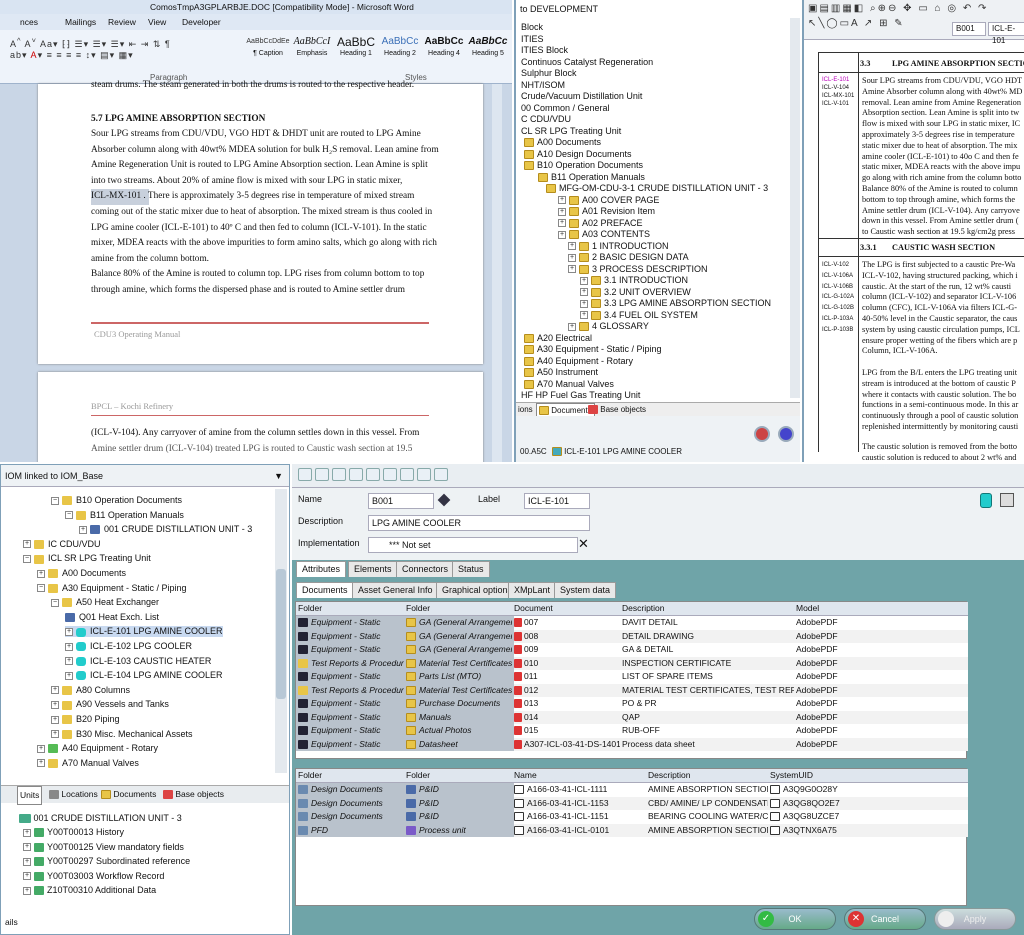 The image size is (1024, 935). What do you see at coordinates (312, 45) in the screenshot?
I see `style-emphasis: AaBbCcI Emphasis` at bounding box center [312, 45].